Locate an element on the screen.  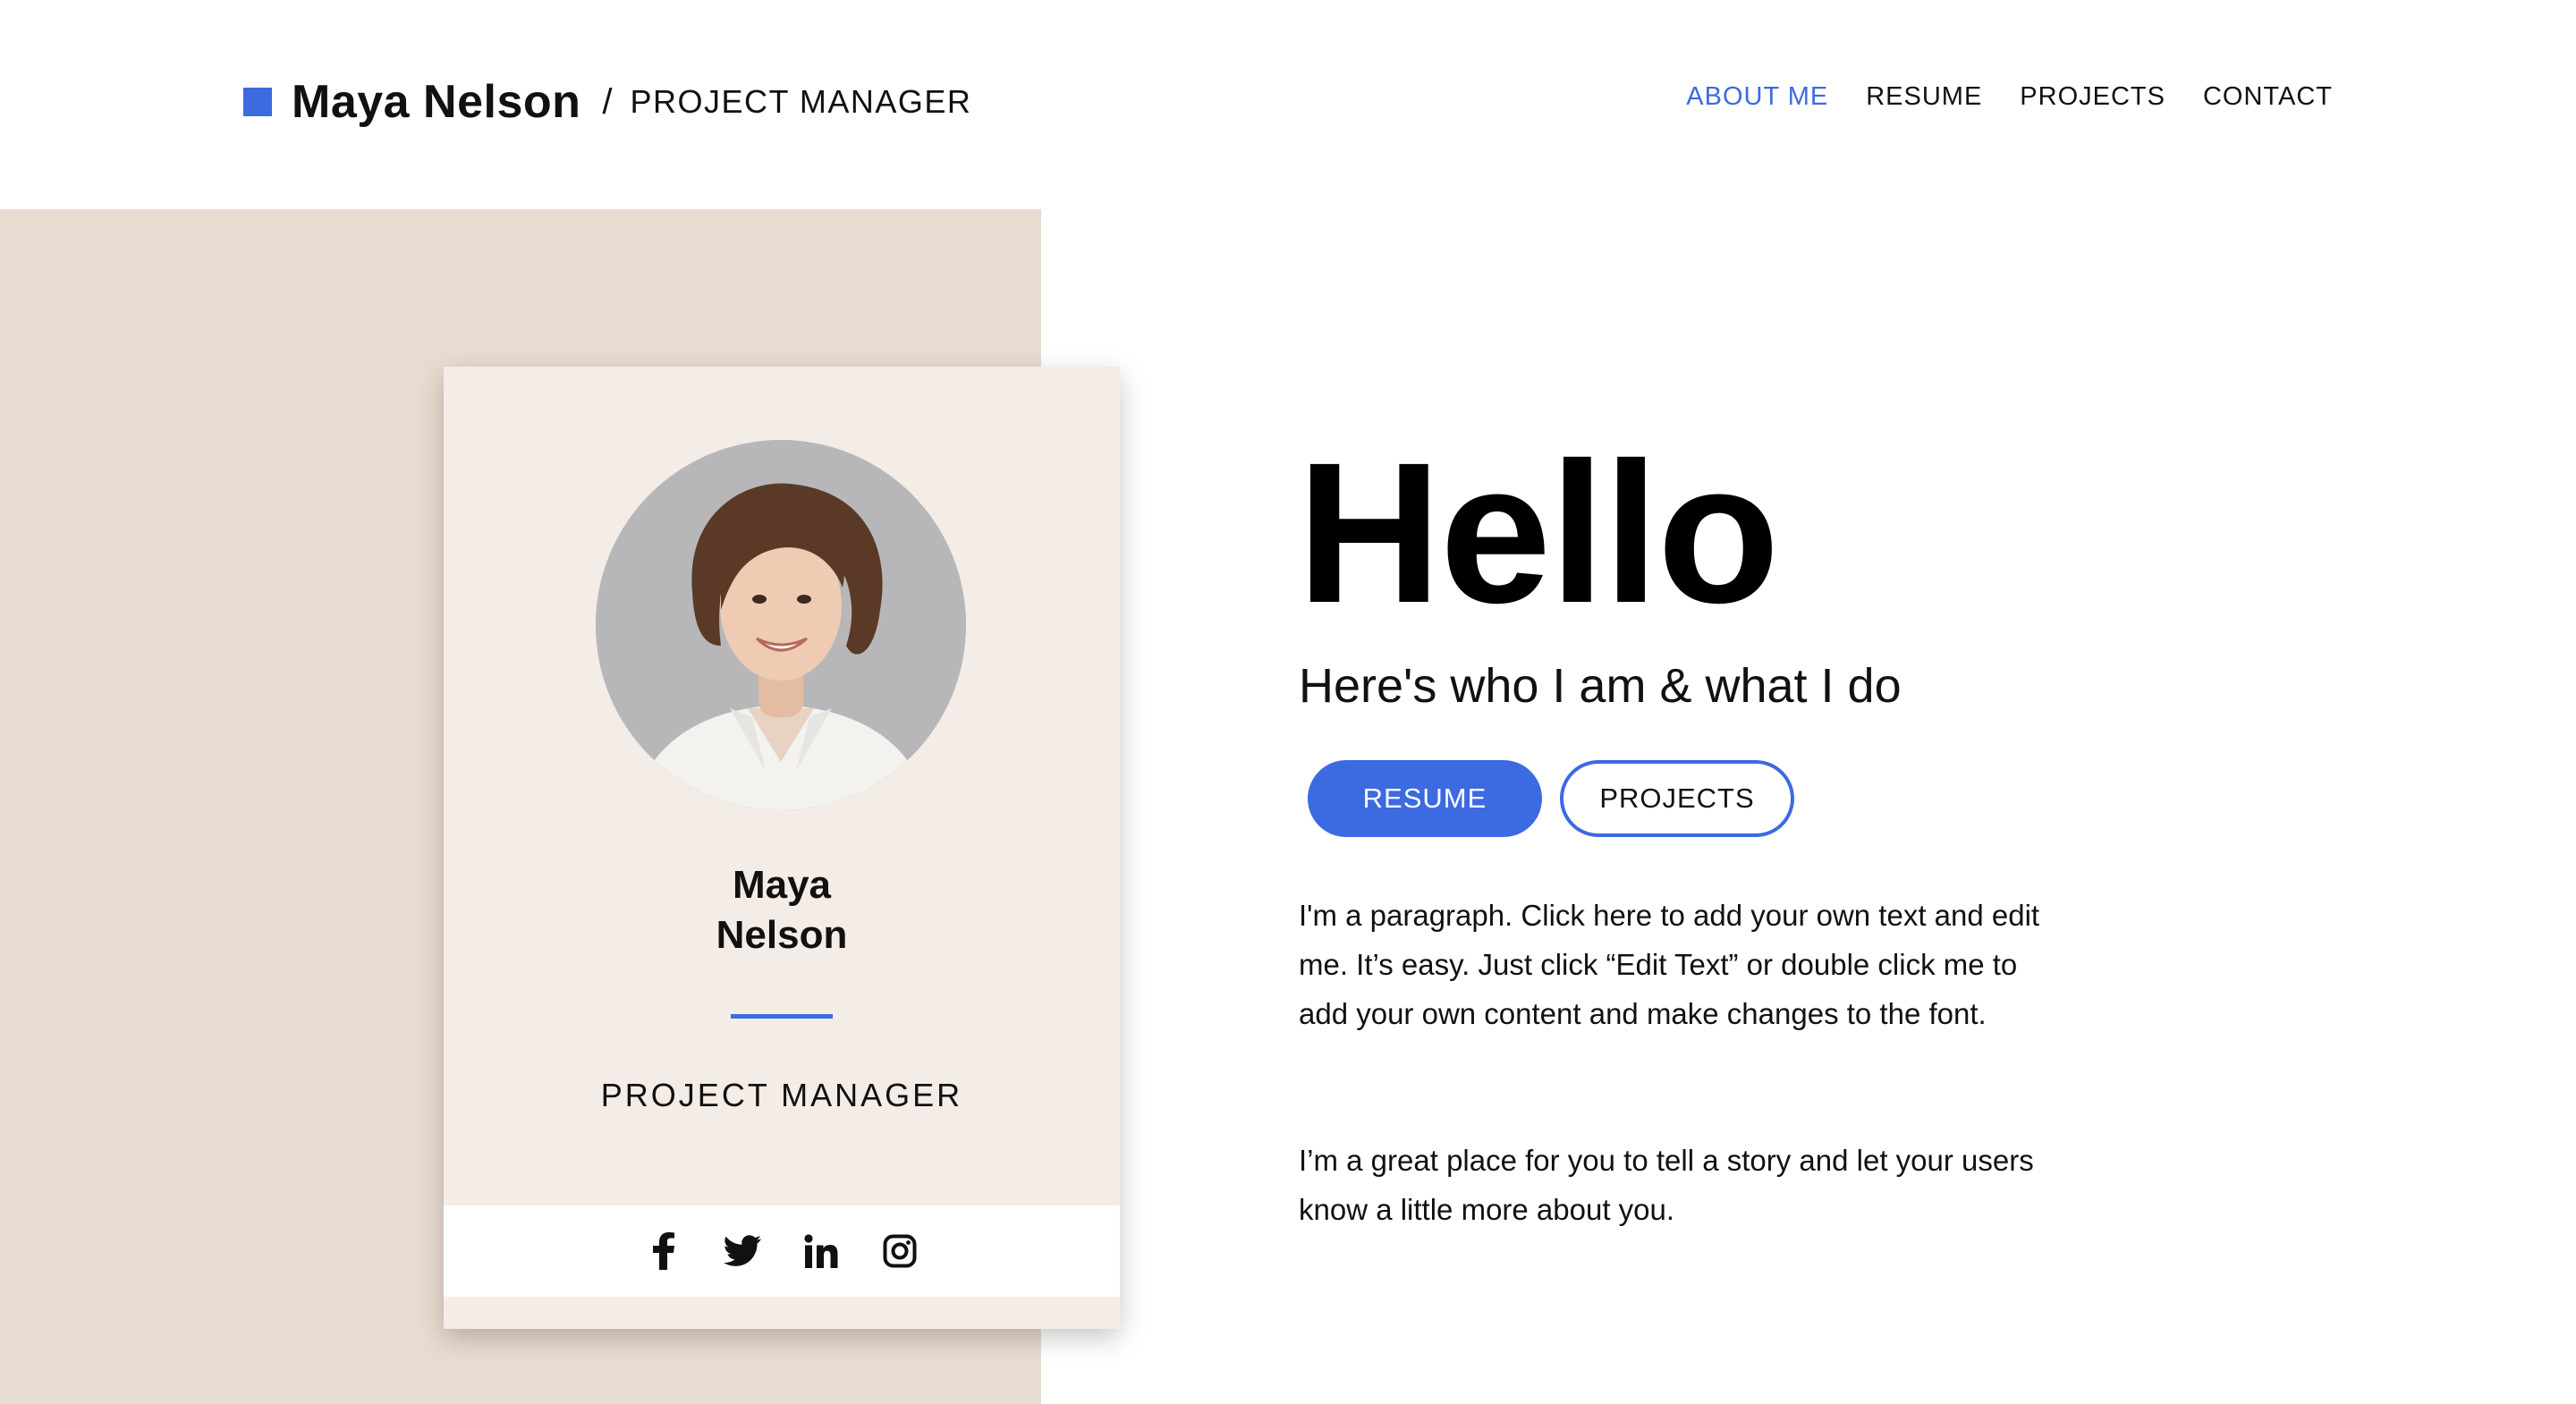
nav-about-me: ABOUT ME is located at coordinates (1757, 97).